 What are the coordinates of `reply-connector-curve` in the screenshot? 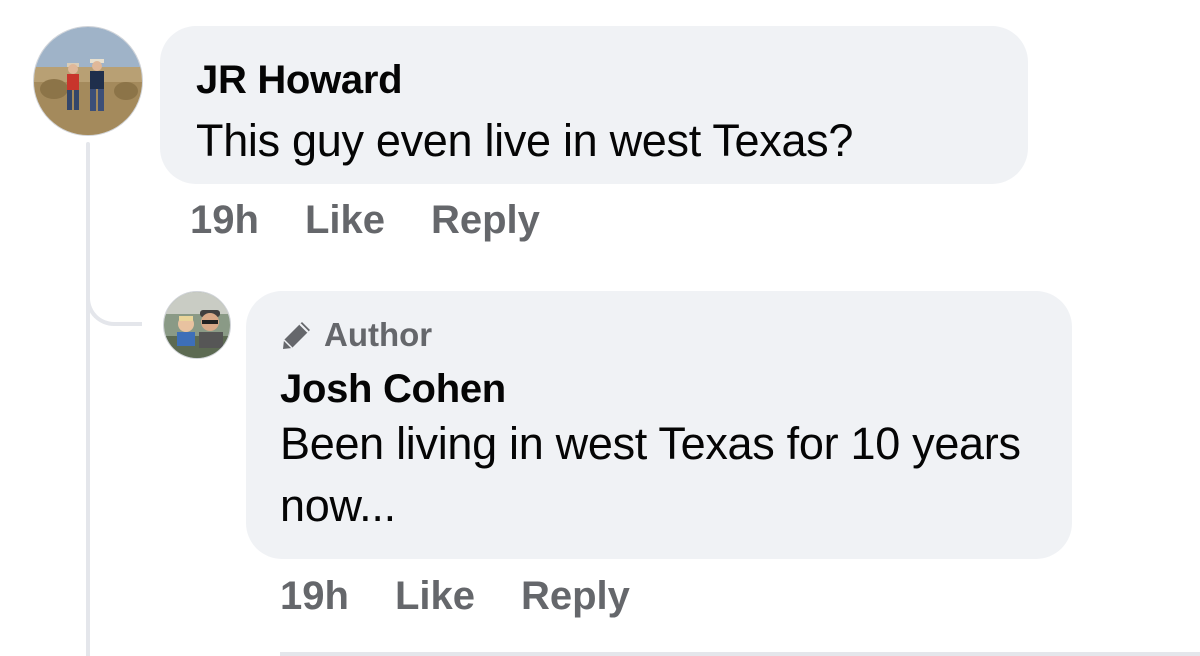 It's located at (114, 298).